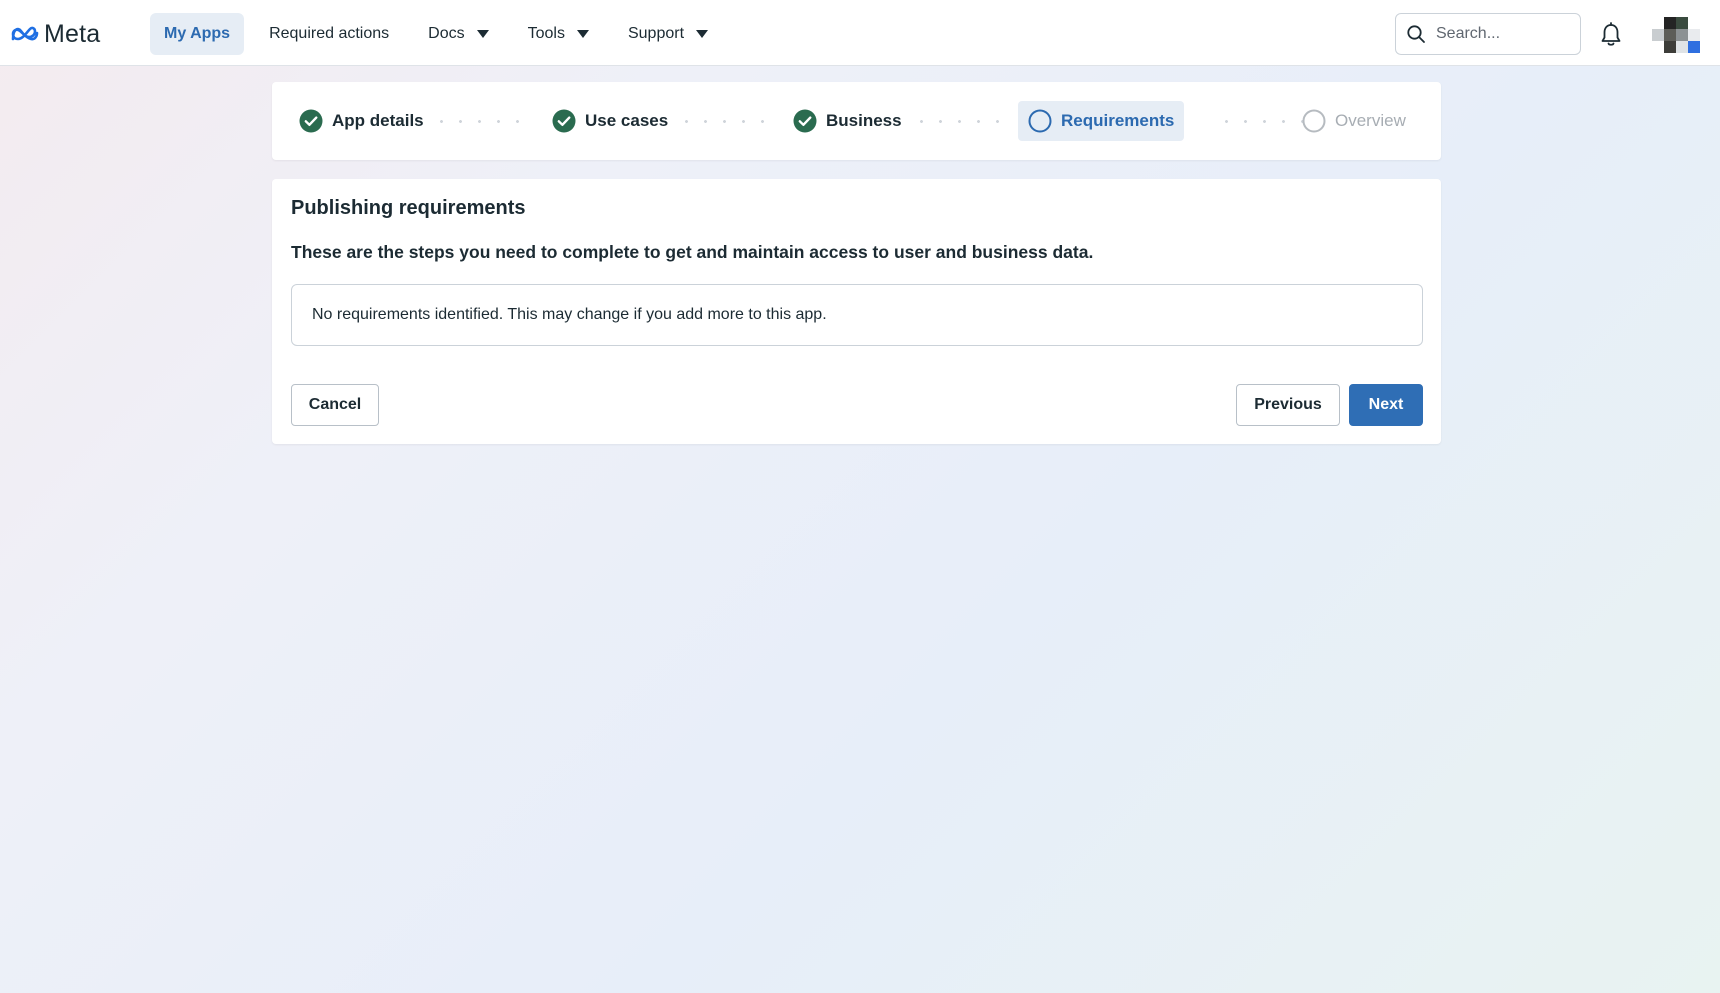 The height and width of the screenshot is (993, 1720). I want to click on previous-button: Previous, so click(1288, 405).